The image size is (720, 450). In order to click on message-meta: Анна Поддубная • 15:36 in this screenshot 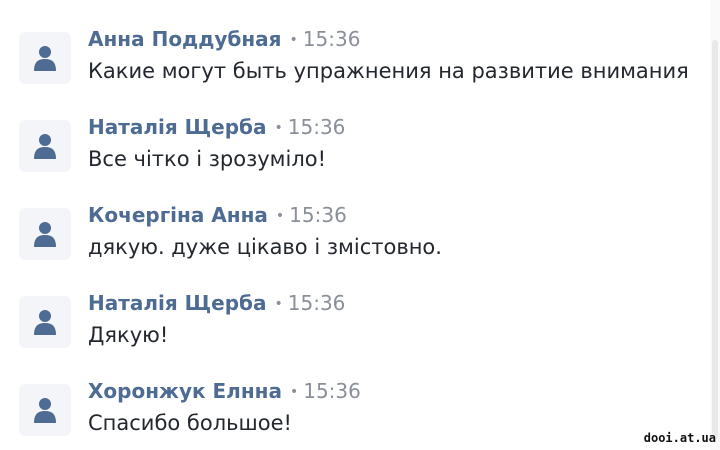, I will do `click(224, 39)`.